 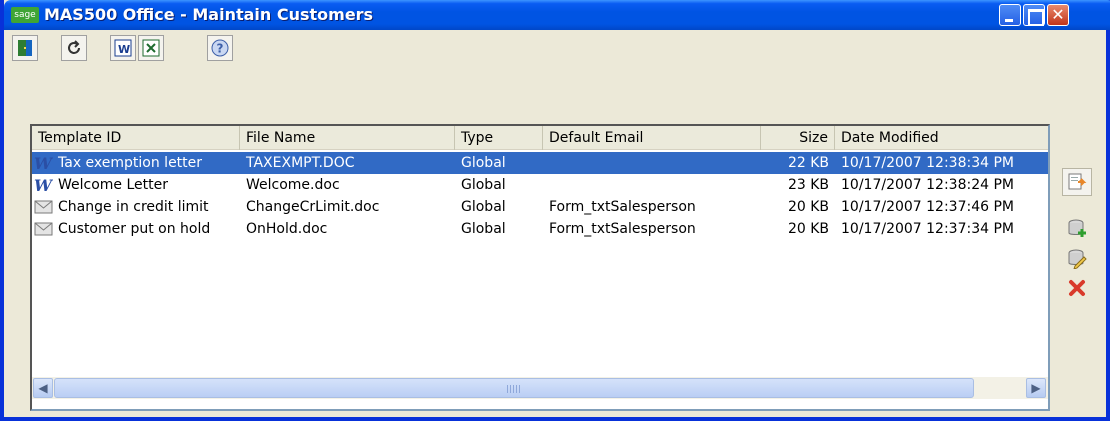 I want to click on delete-icon, so click(x=1077, y=288).